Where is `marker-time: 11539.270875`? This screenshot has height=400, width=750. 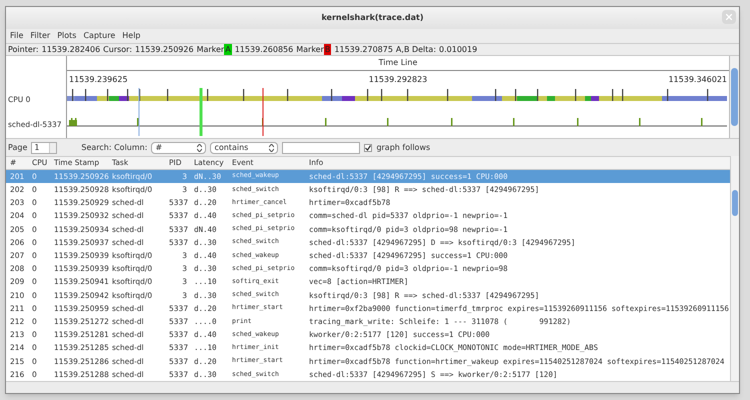 marker-time: 11539.270875 is located at coordinates (363, 50).